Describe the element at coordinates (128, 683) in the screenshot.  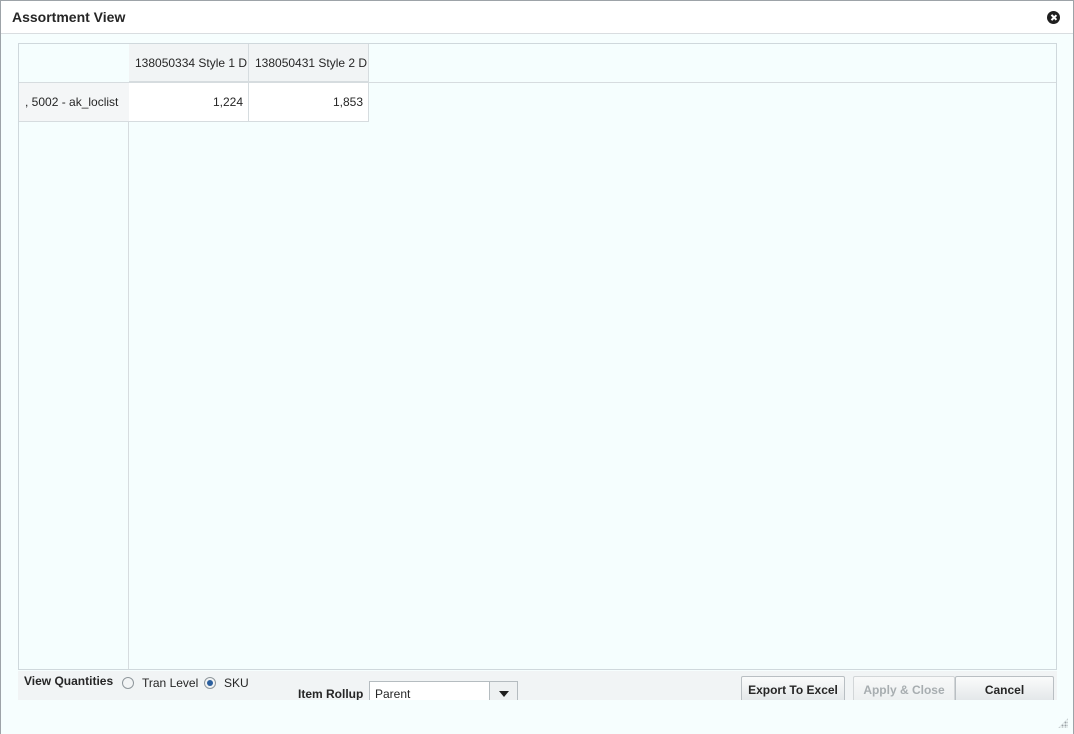
I see `tran-level-radio` at that location.